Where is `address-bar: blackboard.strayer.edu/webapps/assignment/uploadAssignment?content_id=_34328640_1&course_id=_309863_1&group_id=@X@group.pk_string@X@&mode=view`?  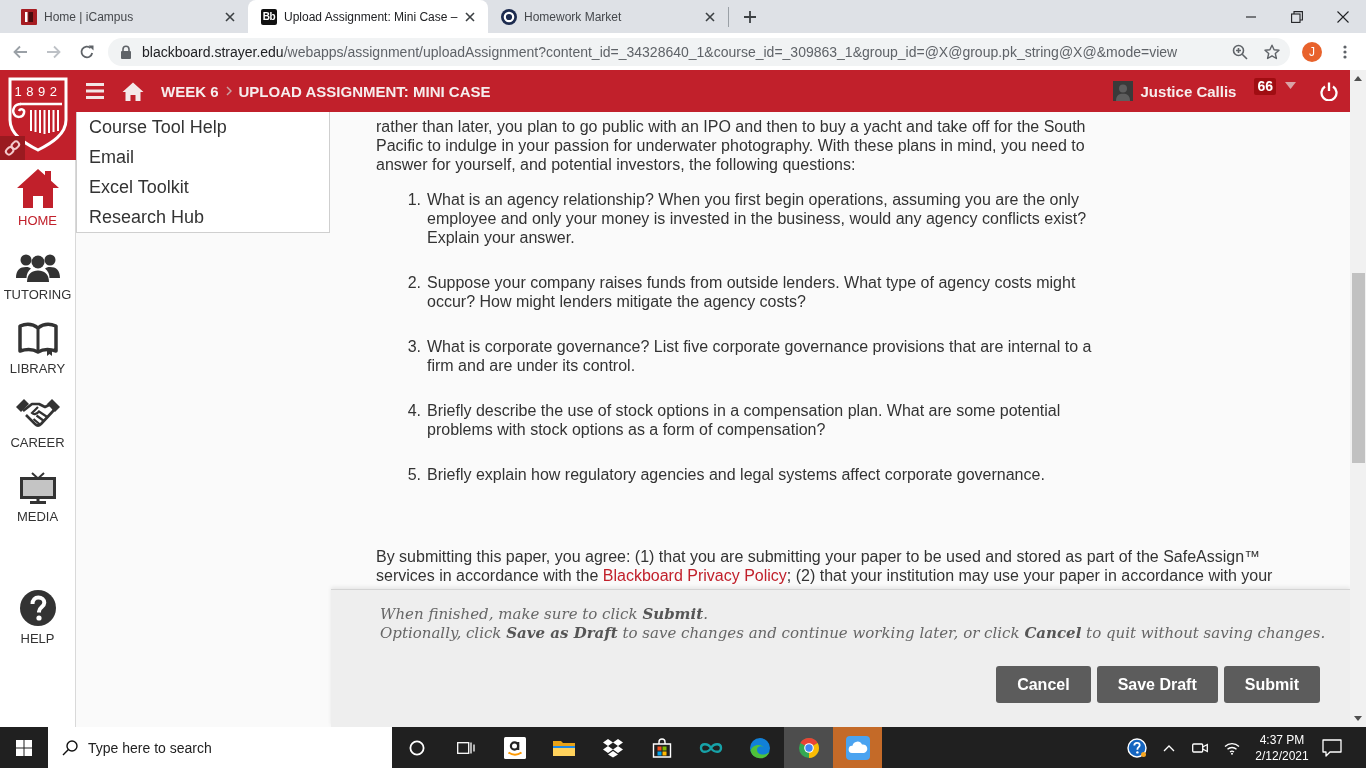
address-bar: blackboard.strayer.edu/webapps/assignment/uploadAssignment?content_id=_34328640_1&course_id=_309863_1&group_id=@X@group.pk_string@X@&mode=view is located at coordinates (699, 51).